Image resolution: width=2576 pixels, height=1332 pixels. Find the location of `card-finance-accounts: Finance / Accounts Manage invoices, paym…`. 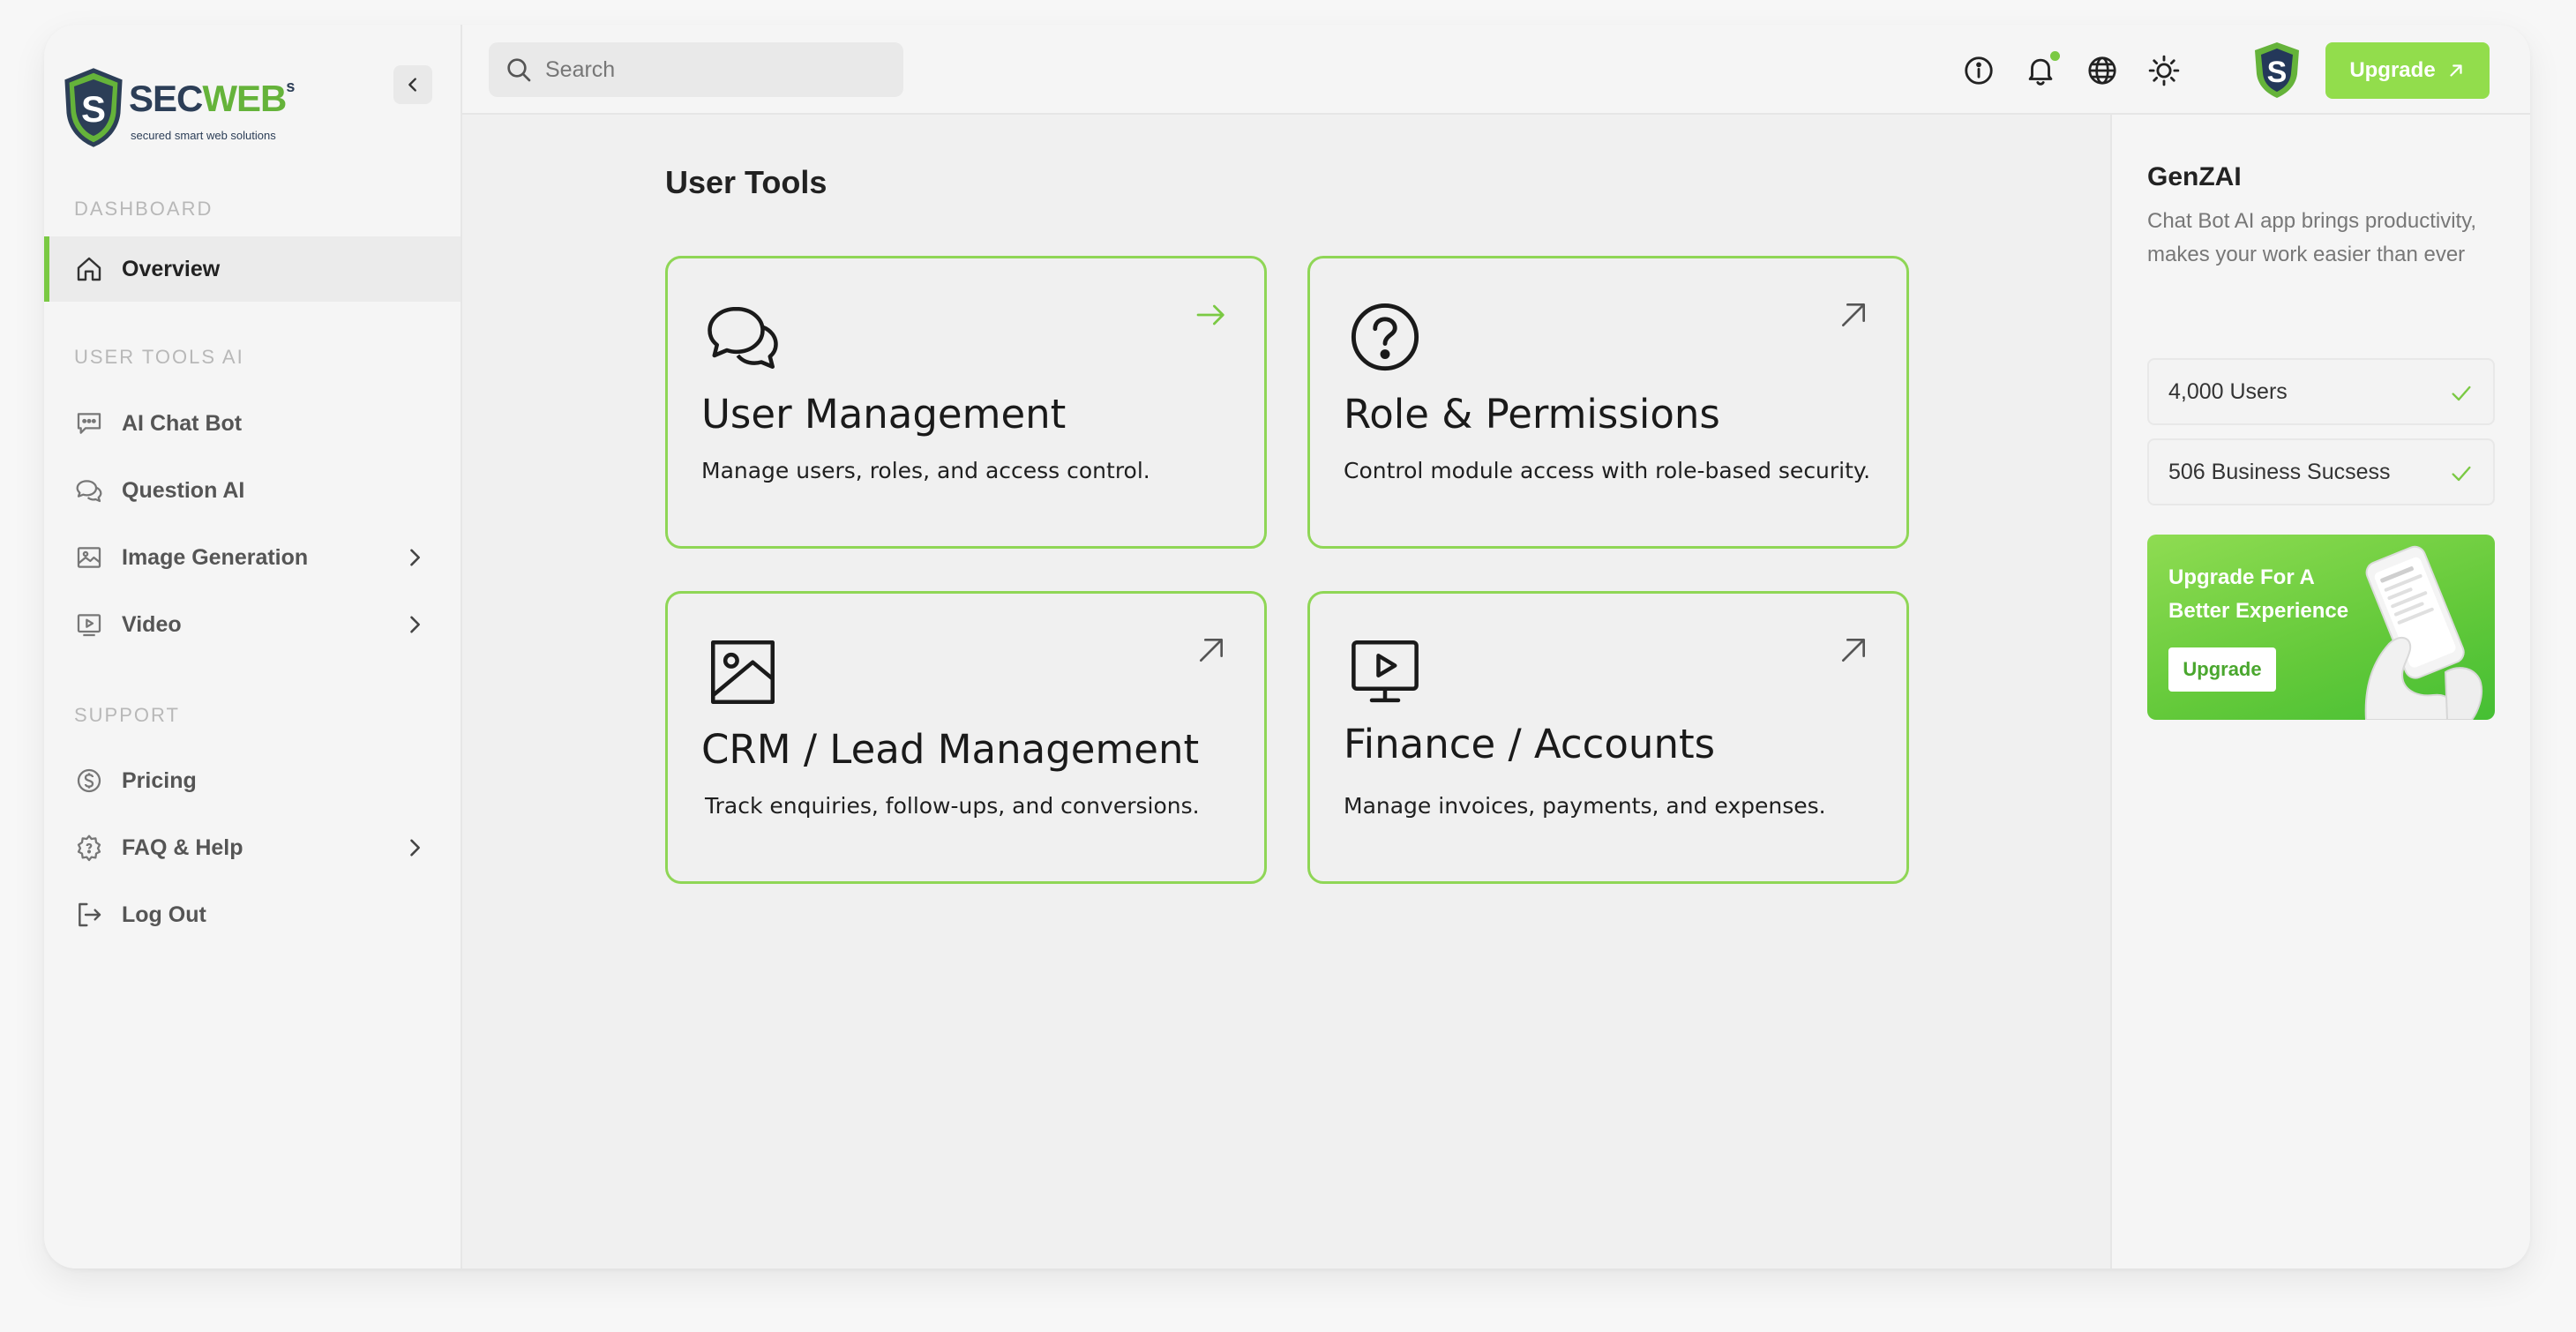

card-finance-accounts: Finance / Accounts Manage invoices, paym… is located at coordinates (1608, 737).